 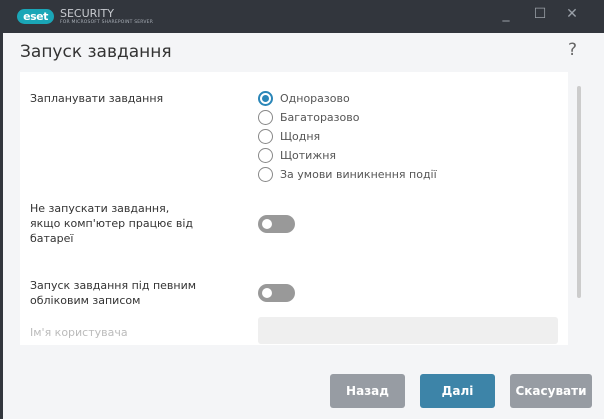 I want to click on radio-label: Багаторазово, so click(x=320, y=117).